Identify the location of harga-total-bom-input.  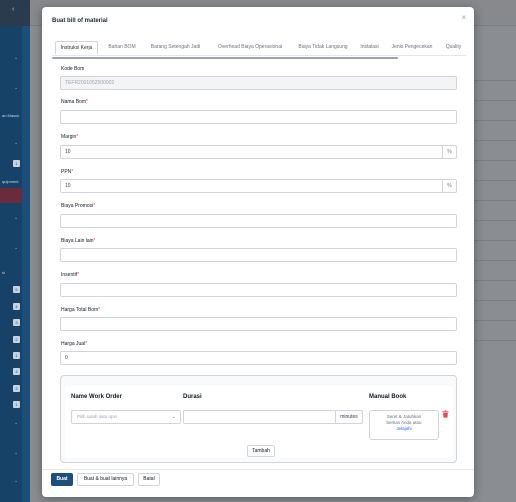
(258, 324).